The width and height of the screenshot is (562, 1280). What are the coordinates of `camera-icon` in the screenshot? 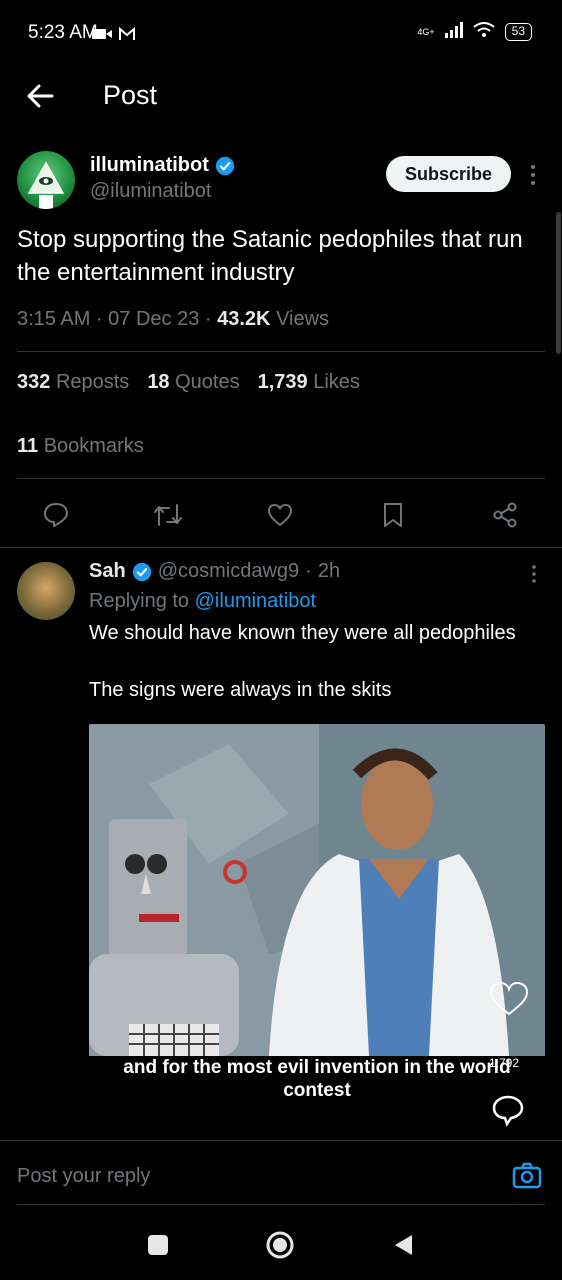 It's located at (527, 1175).